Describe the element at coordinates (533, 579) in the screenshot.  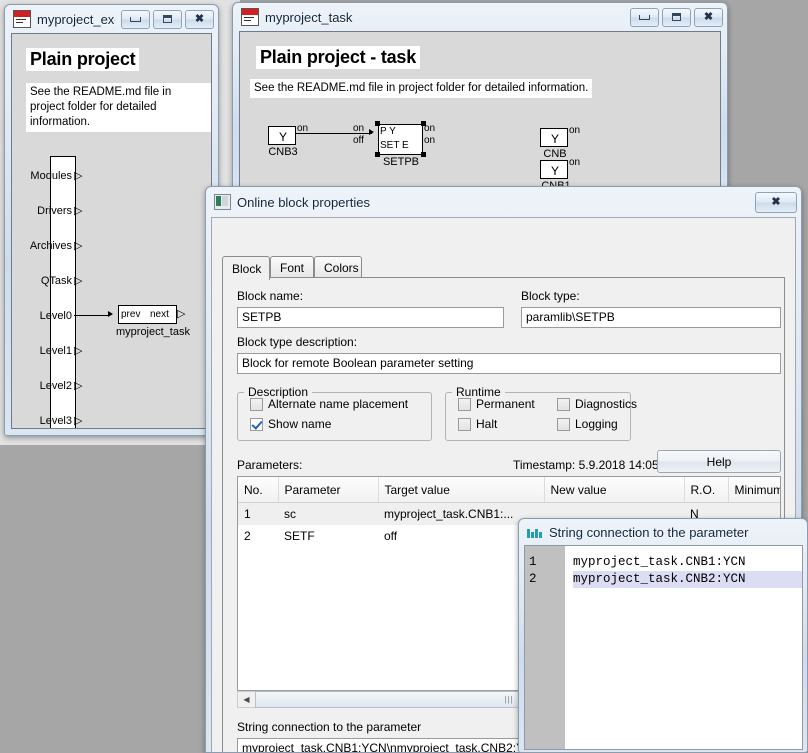
I see `line-number: 2` at that location.